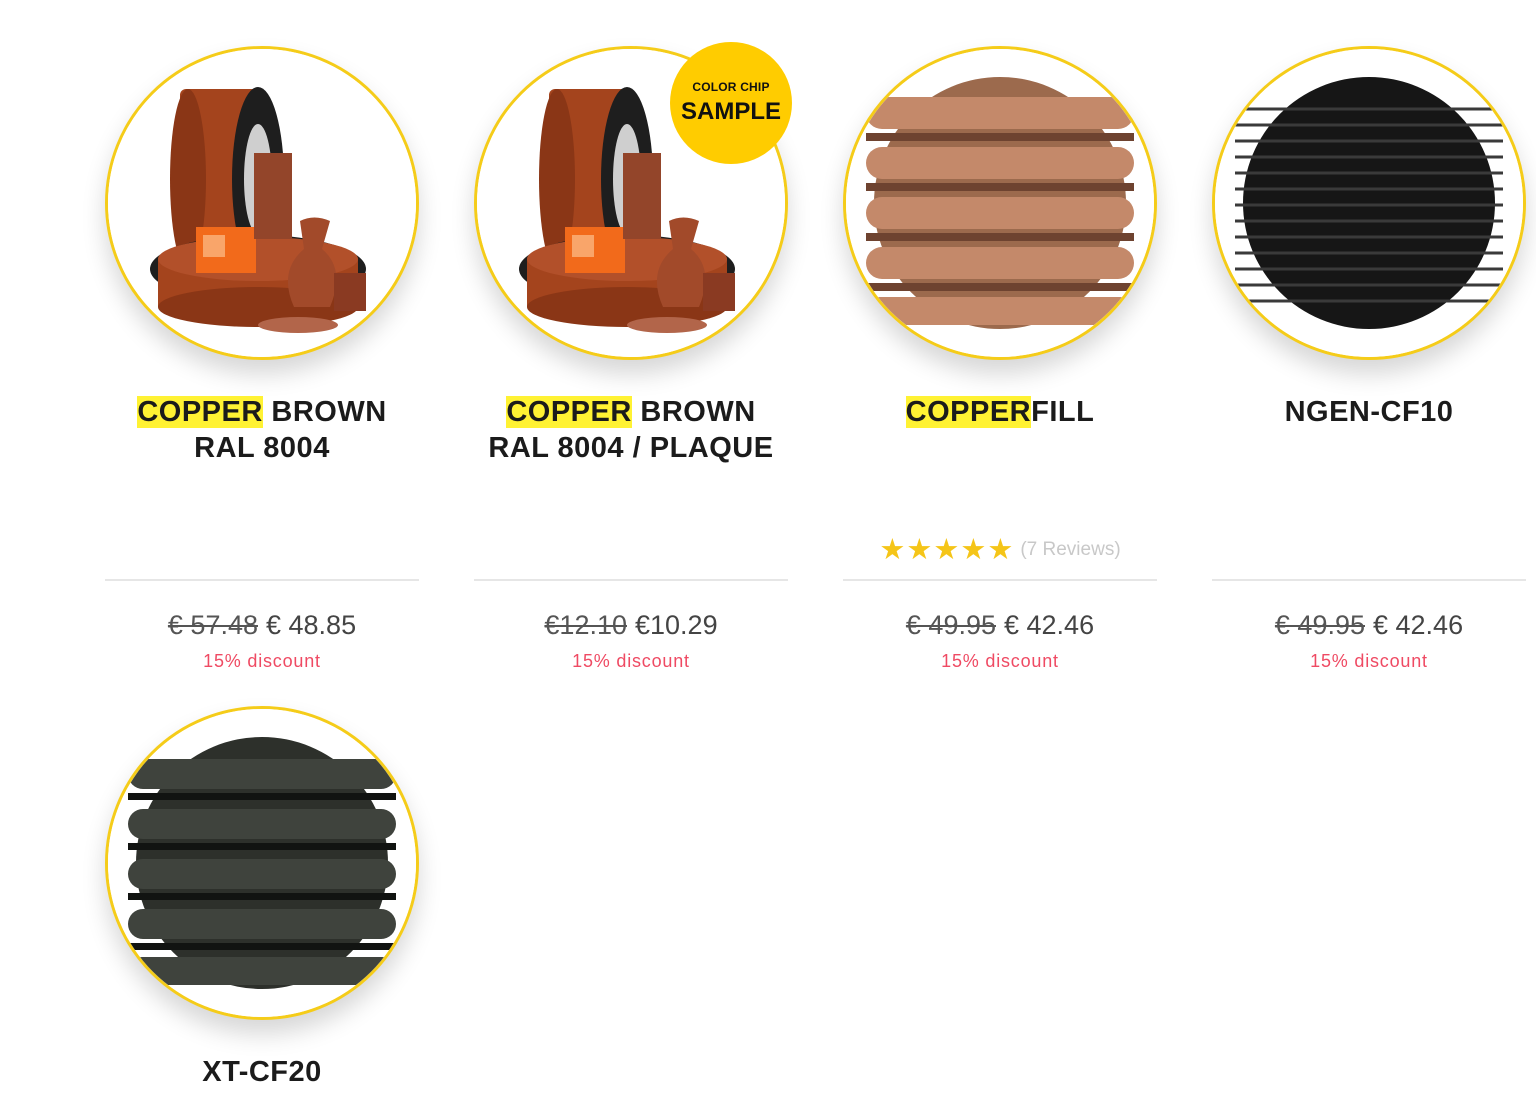  Describe the element at coordinates (311, 625) in the screenshot. I see `new-price: € 48.85` at that location.